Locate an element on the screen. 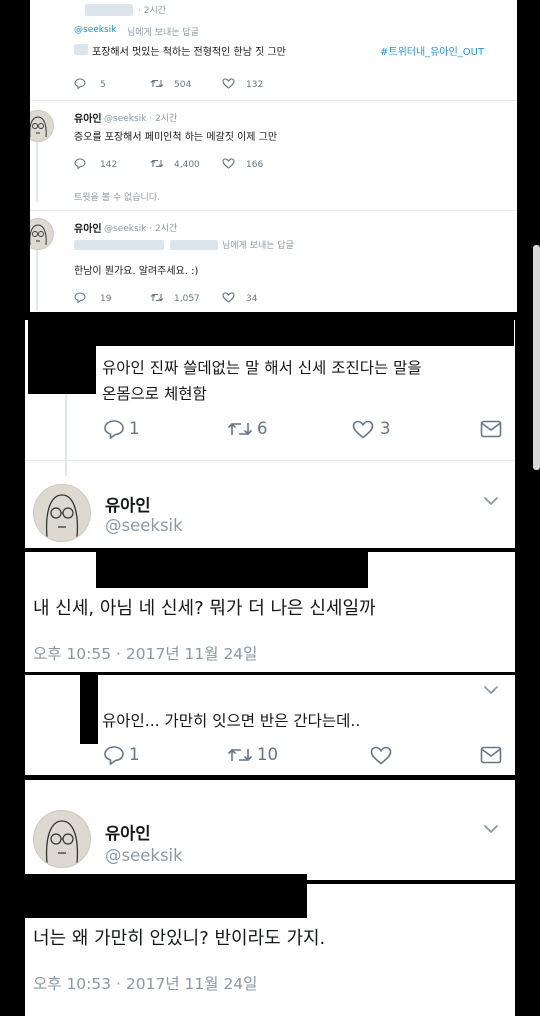 The height and width of the screenshot is (1016, 540). like-count: 166 is located at coordinates (255, 165).